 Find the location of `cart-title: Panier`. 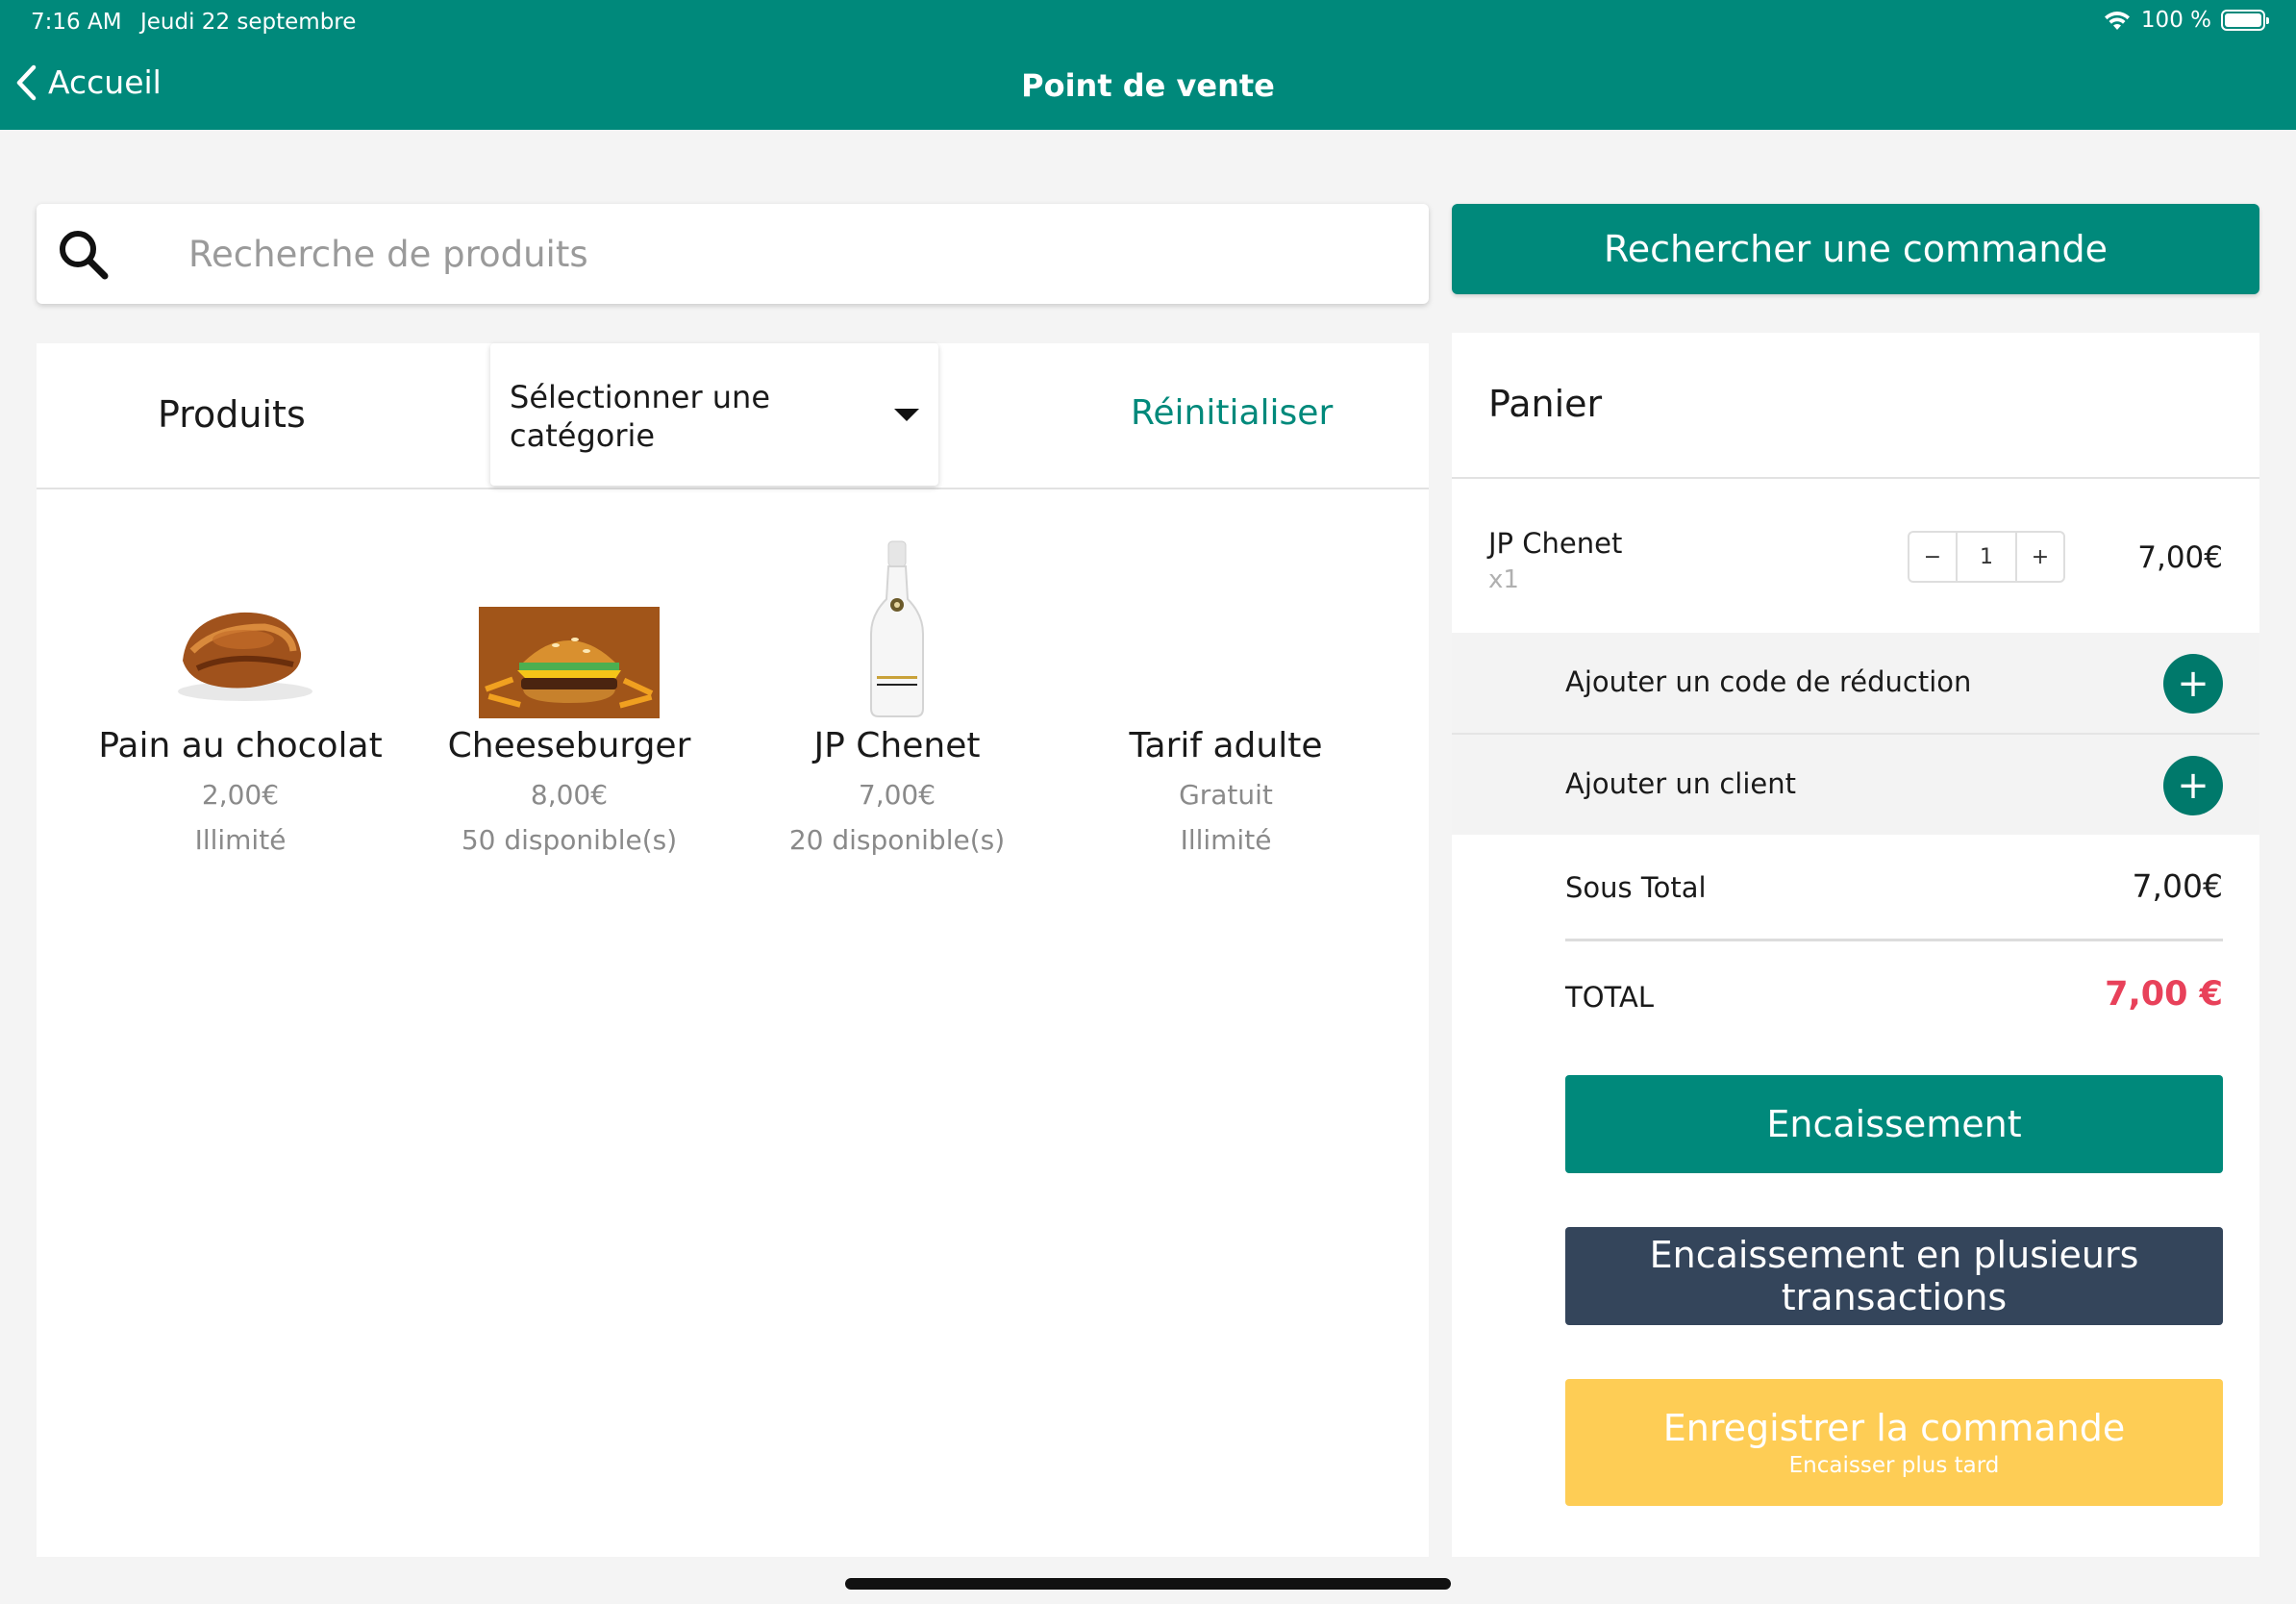

cart-title: Panier is located at coordinates (1545, 404).